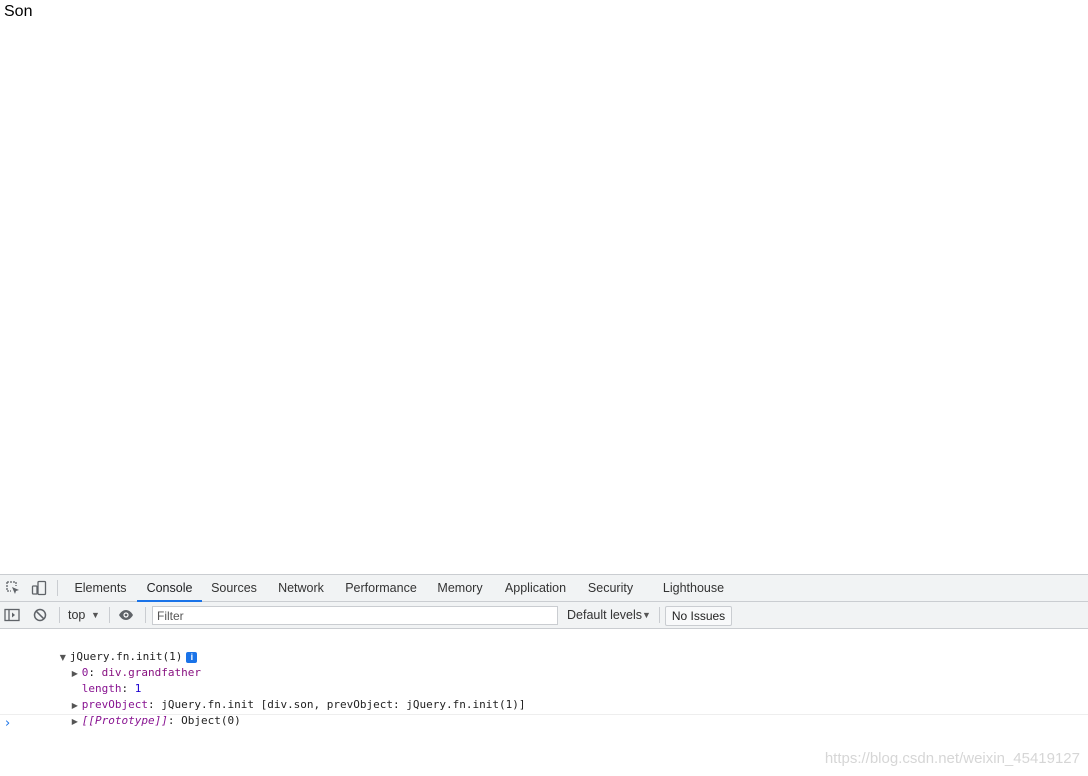  I want to click on filter-input, so click(355, 615).